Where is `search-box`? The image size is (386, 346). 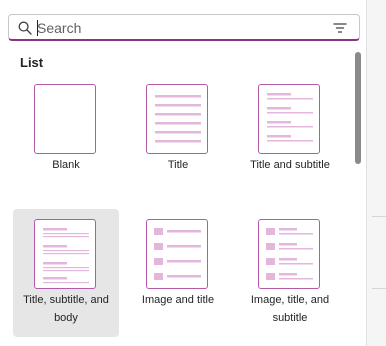
search-box is located at coordinates (184, 27).